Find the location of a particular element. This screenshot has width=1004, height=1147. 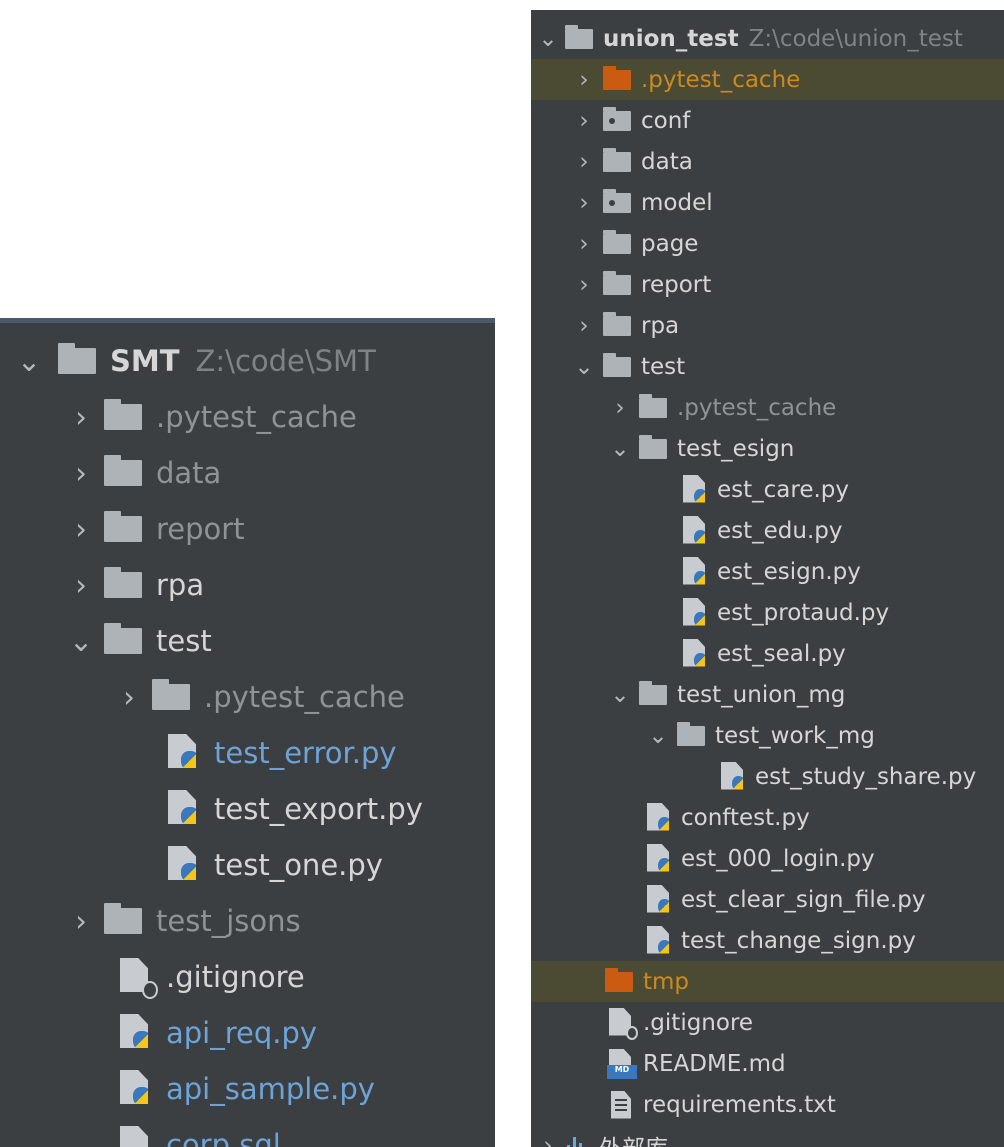

tree-item-label: rpa is located at coordinates (660, 325).